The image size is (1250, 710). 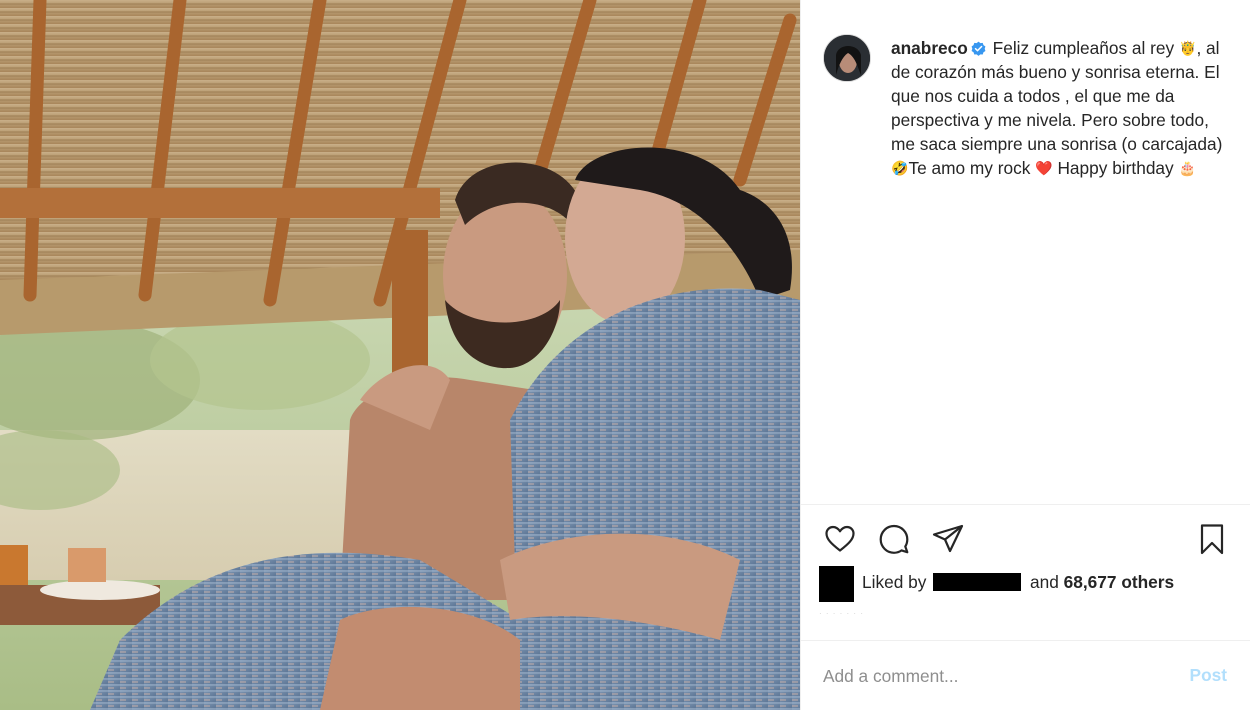 I want to click on profile-picture-icon, so click(x=847, y=58).